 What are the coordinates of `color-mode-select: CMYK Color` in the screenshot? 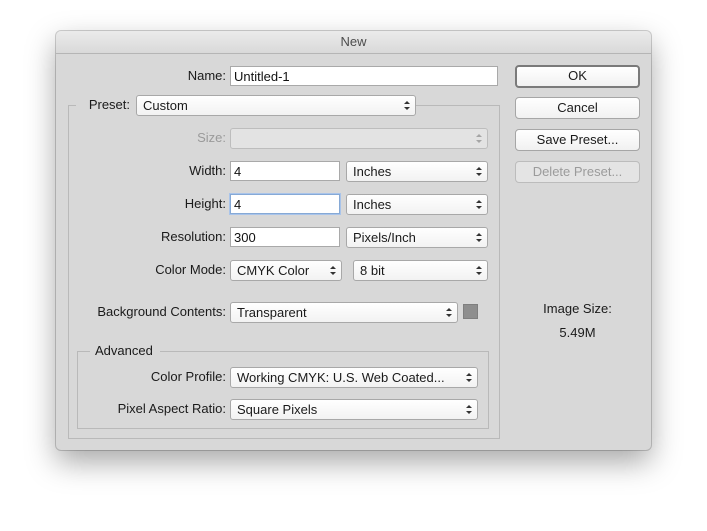 It's located at (286, 270).